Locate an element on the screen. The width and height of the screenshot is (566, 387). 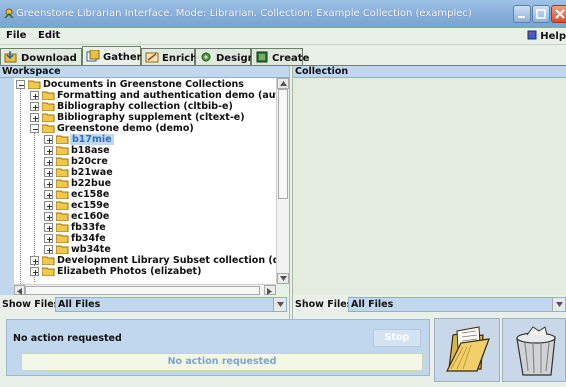
show-files-label: Show Files is located at coordinates (324, 304).